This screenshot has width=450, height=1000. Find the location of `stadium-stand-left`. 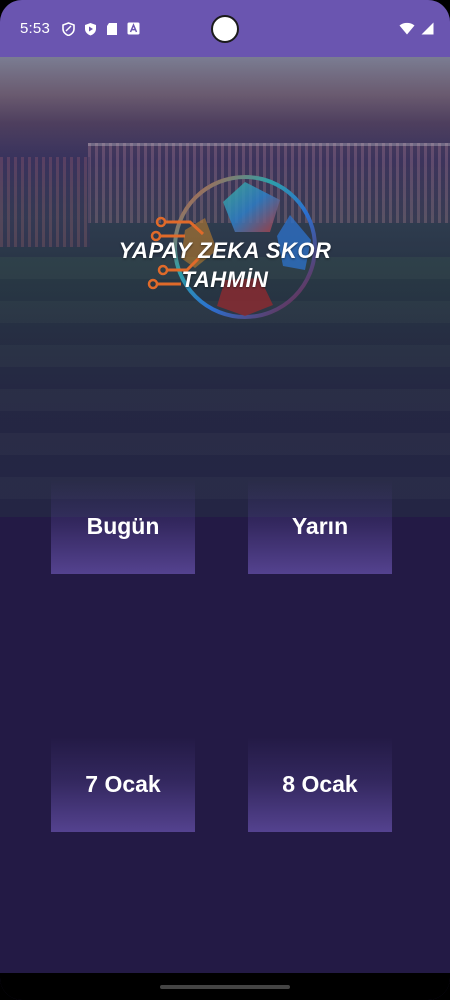

stadium-stand-left is located at coordinates (45, 202).